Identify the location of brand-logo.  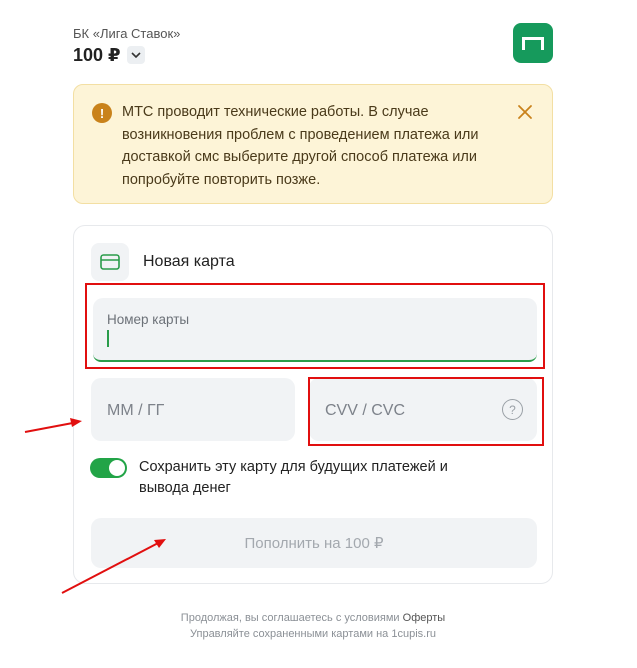
(533, 43).